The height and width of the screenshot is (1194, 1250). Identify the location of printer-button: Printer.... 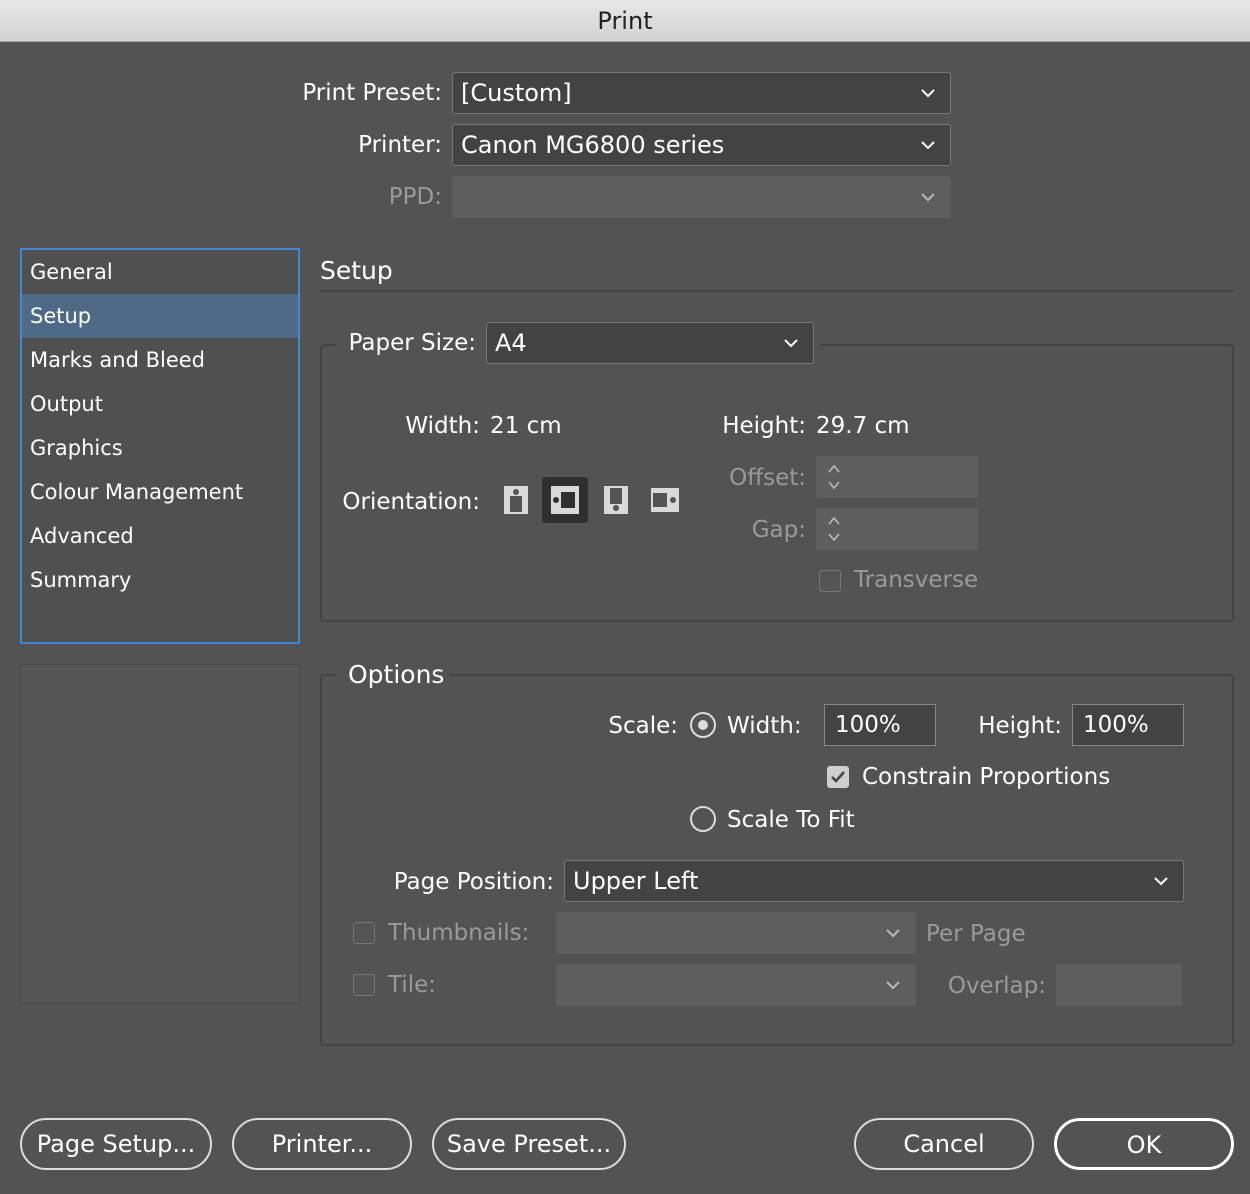
(322, 1144).